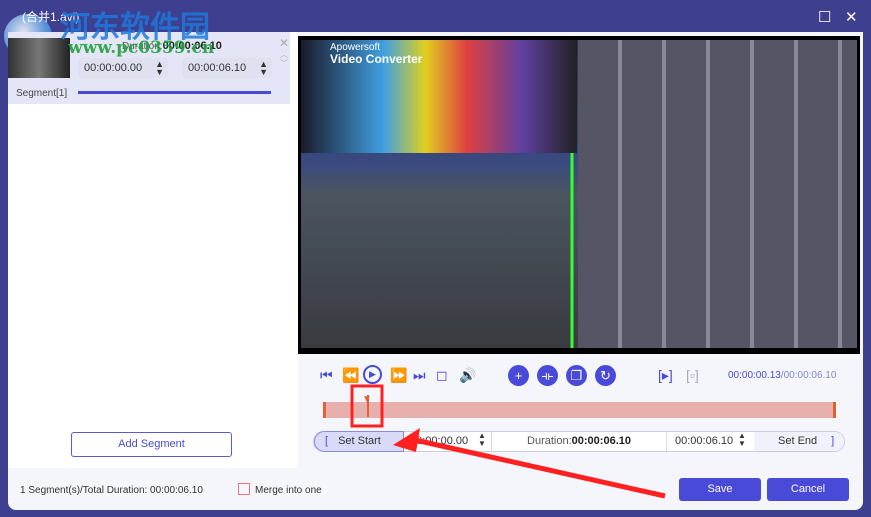  What do you see at coordinates (540, 468) in the screenshot?
I see `annotation-arrow` at bounding box center [540, 468].